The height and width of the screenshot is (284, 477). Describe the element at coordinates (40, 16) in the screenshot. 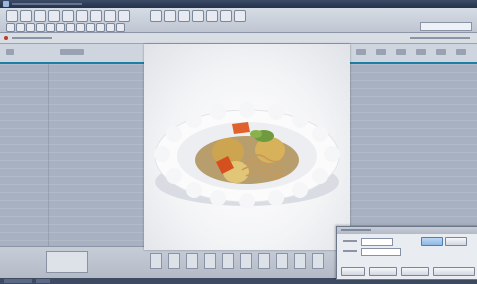

I see `save-icon` at that location.